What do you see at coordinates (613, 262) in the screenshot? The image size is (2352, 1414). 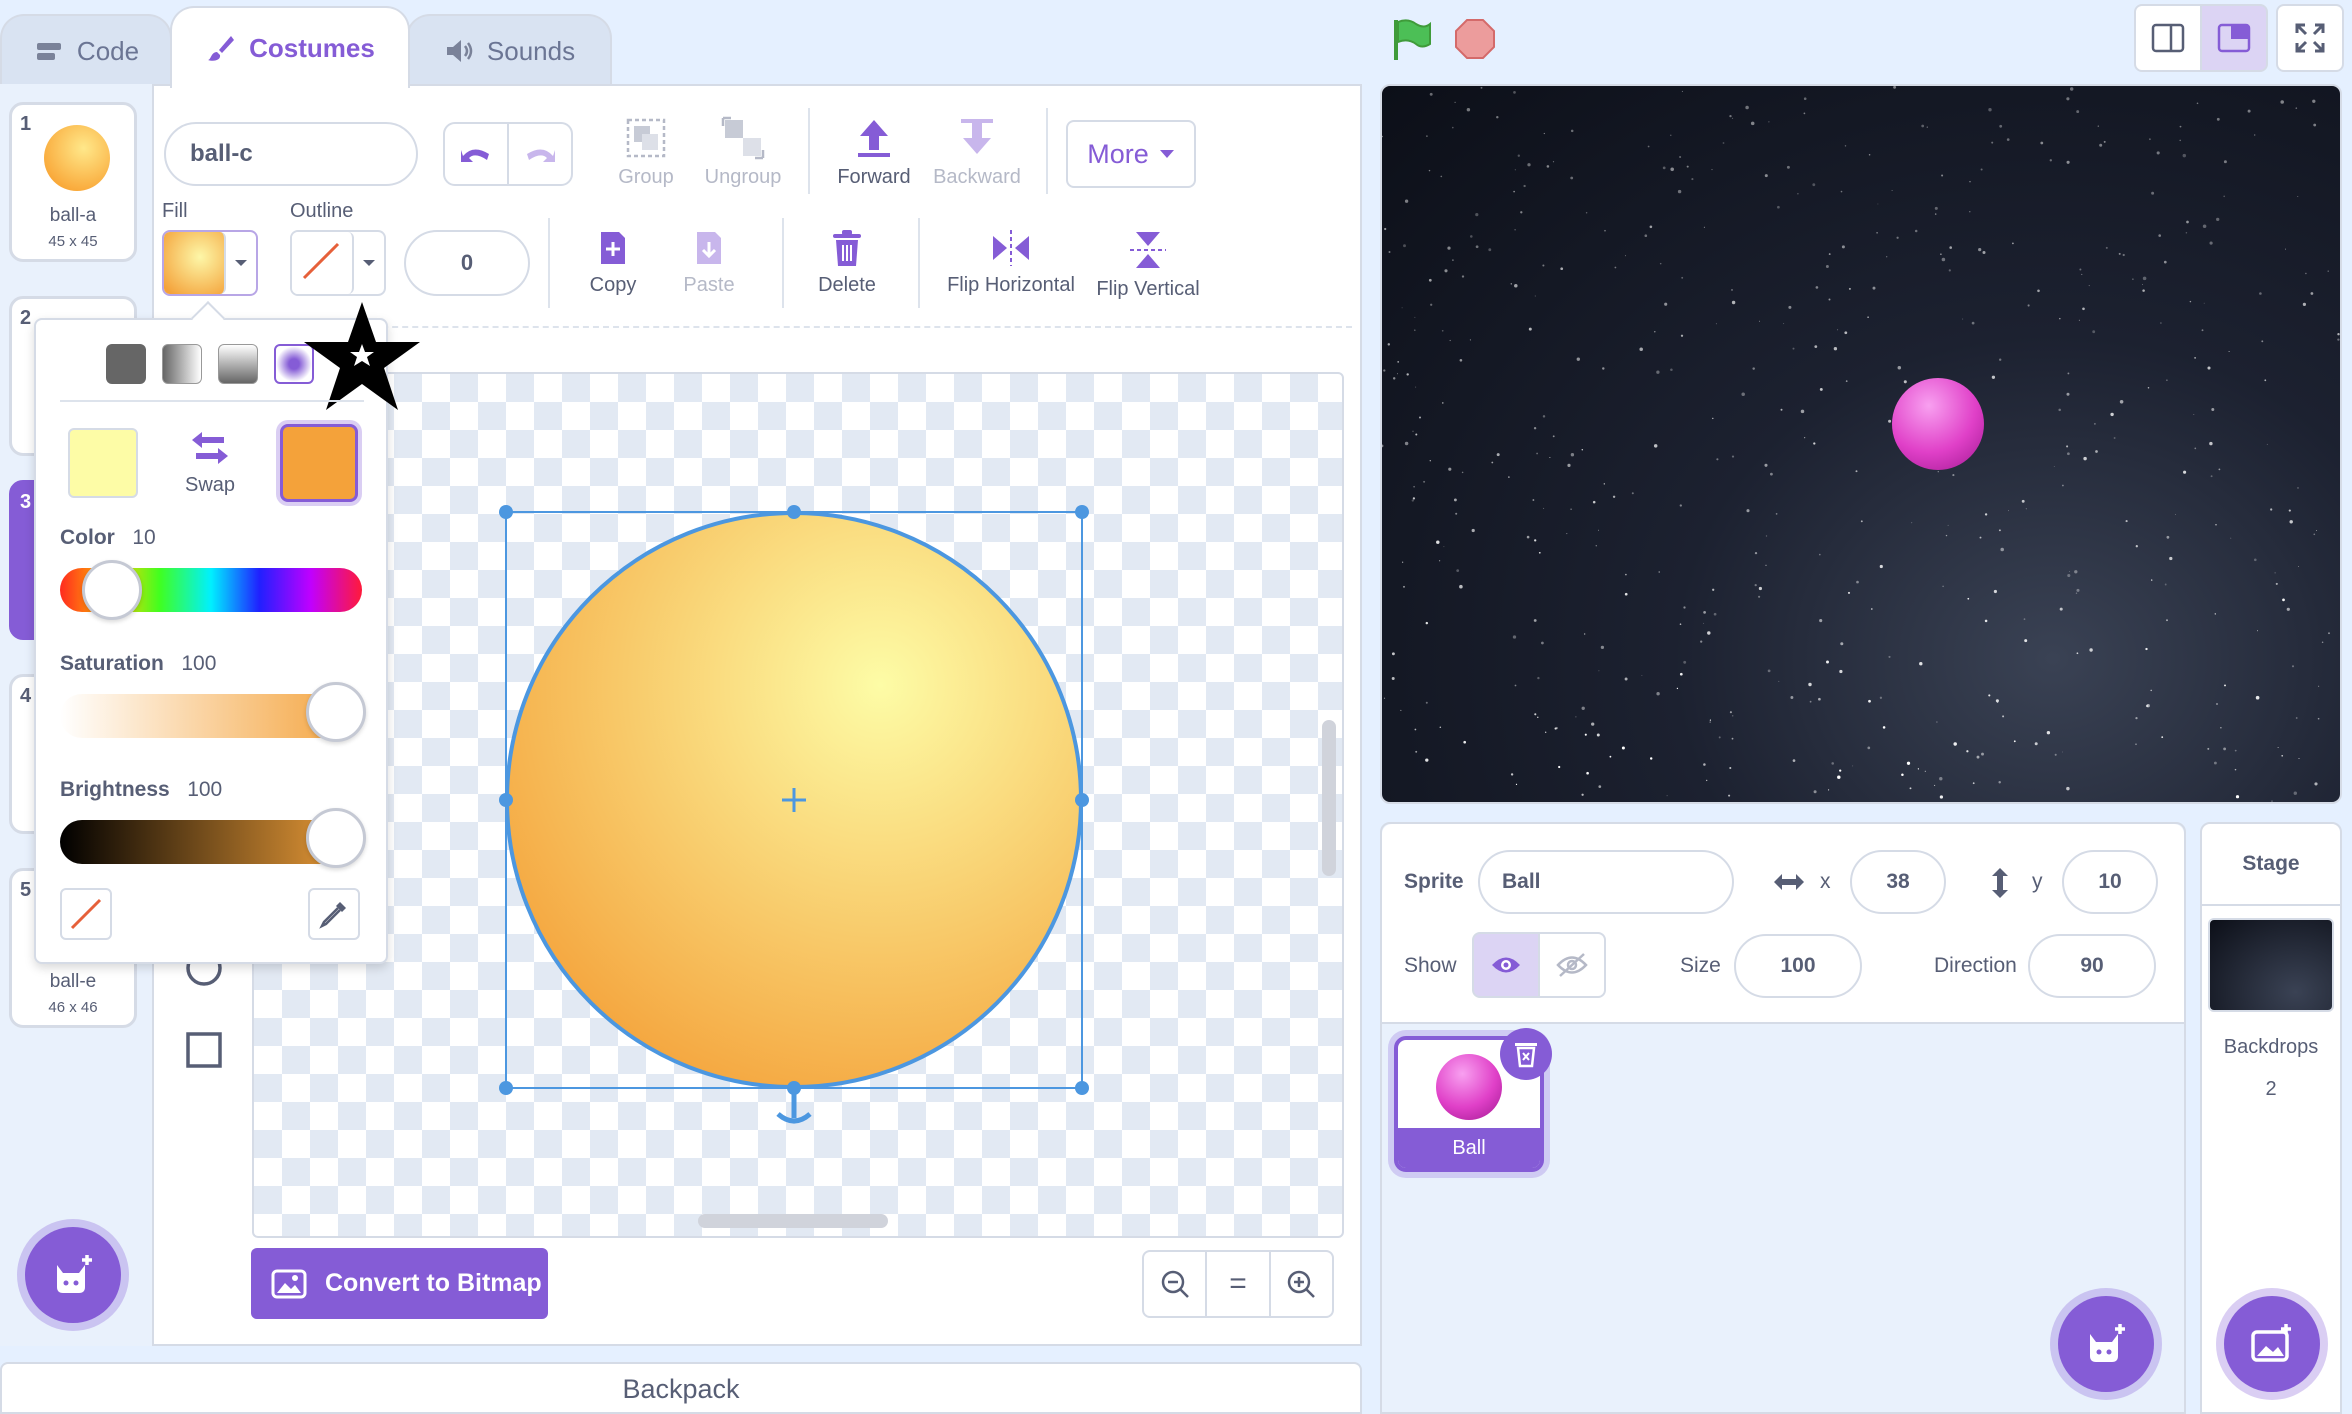 I see `copy-button: Copy` at bounding box center [613, 262].